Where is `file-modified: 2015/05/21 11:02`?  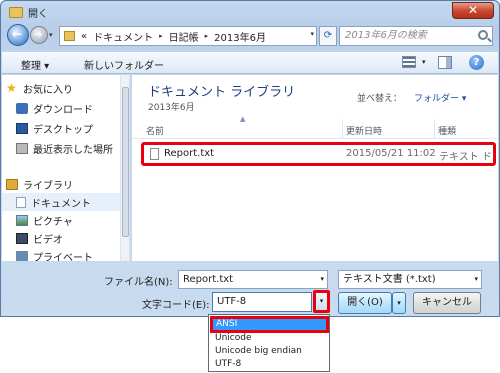 file-modified: 2015/05/21 11:02 is located at coordinates (391, 153).